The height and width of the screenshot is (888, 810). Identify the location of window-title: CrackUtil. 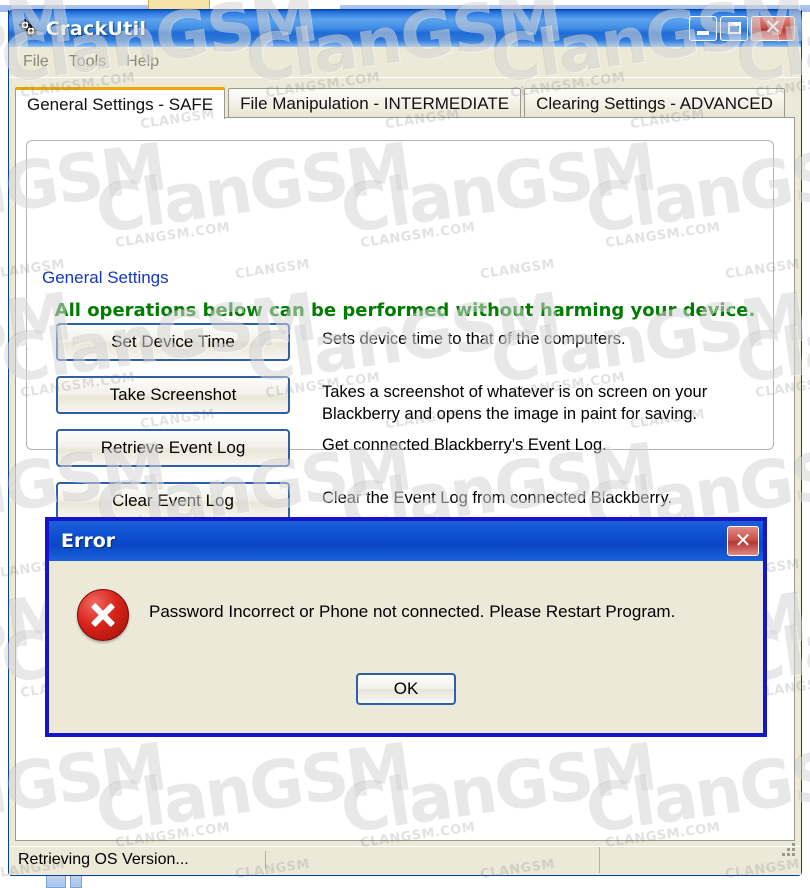
(96, 28).